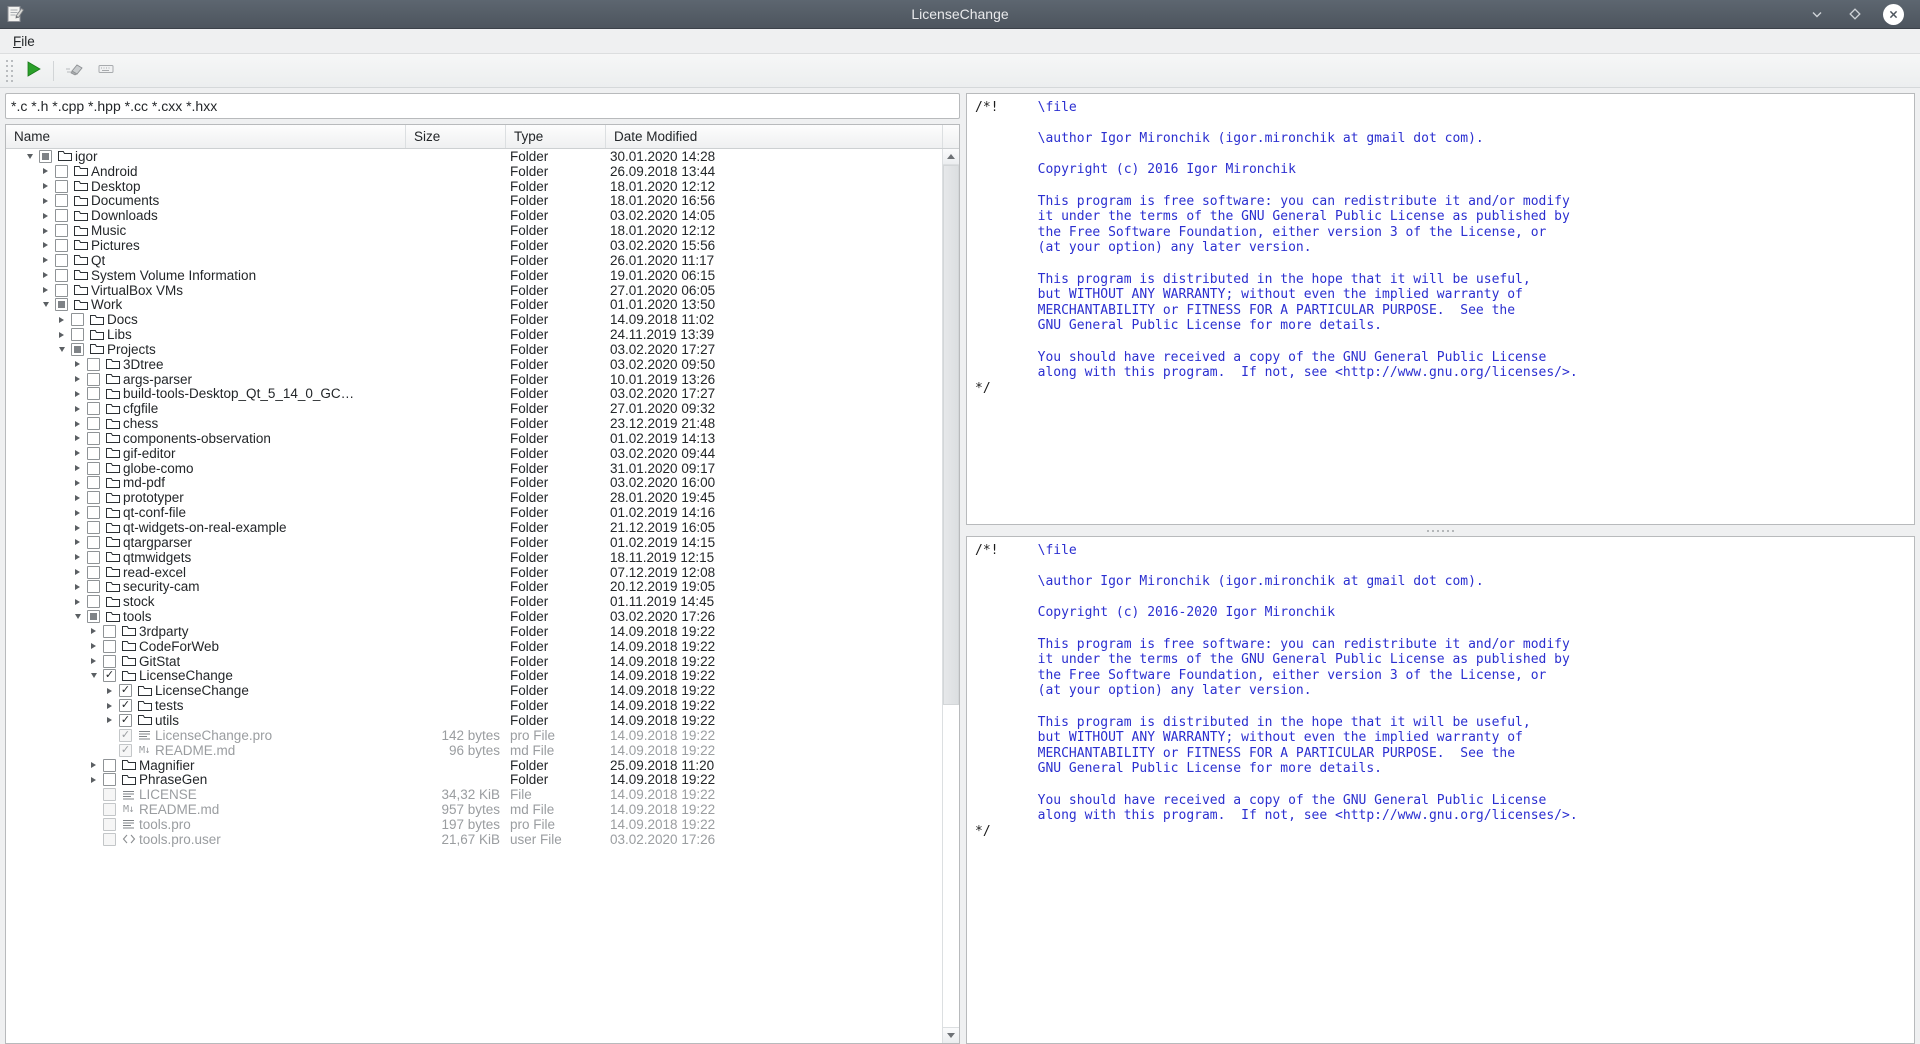  Describe the element at coordinates (474, 260) in the screenshot. I see `tree-row: Qt Folder 26.01.2020 11:17` at that location.